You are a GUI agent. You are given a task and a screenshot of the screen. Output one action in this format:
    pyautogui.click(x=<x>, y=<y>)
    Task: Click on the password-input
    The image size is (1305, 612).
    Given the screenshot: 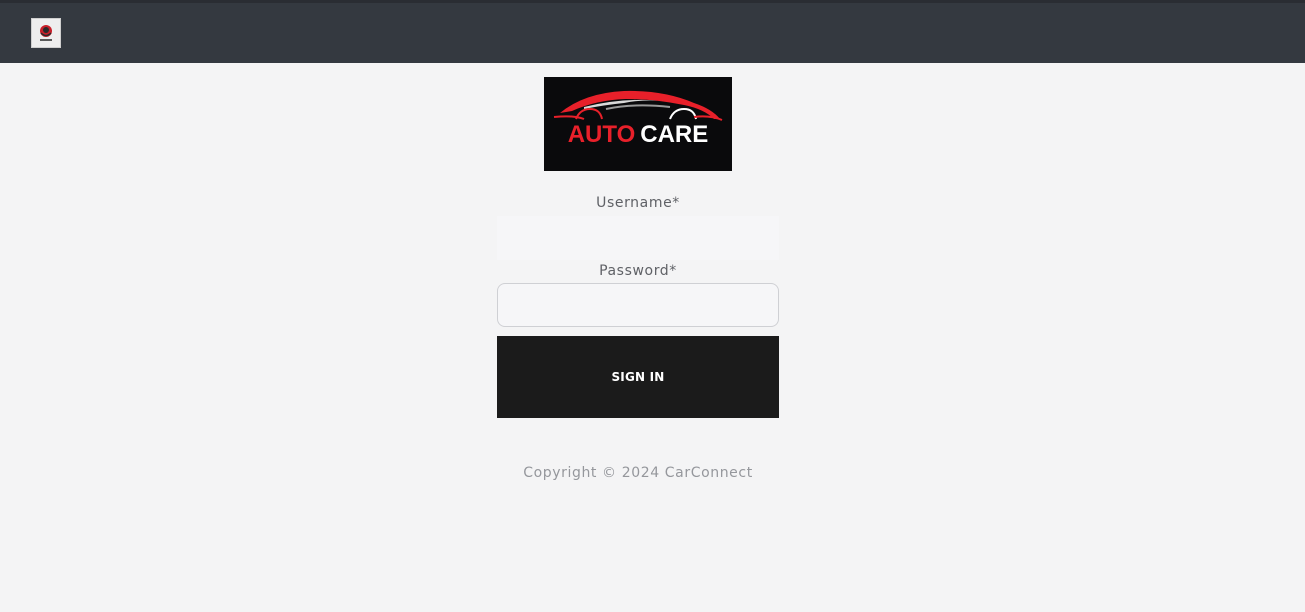 What is the action you would take?
    pyautogui.click(x=638, y=305)
    